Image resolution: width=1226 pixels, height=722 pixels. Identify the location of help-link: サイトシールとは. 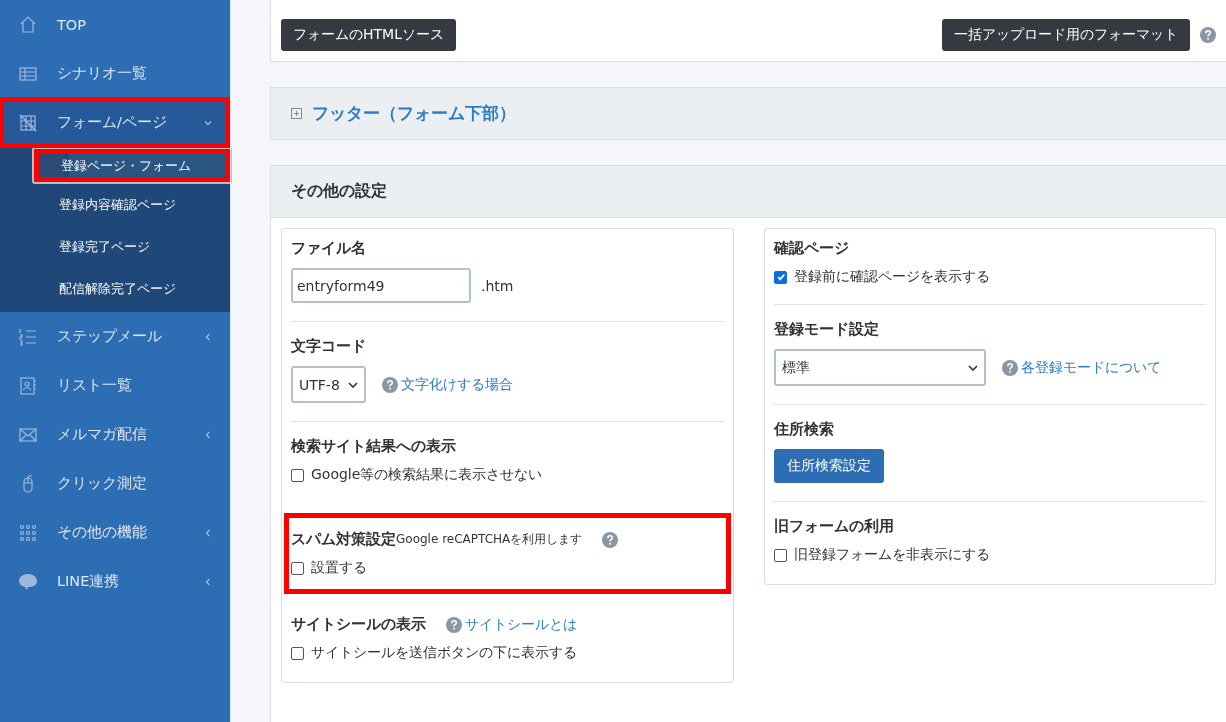
(508, 624).